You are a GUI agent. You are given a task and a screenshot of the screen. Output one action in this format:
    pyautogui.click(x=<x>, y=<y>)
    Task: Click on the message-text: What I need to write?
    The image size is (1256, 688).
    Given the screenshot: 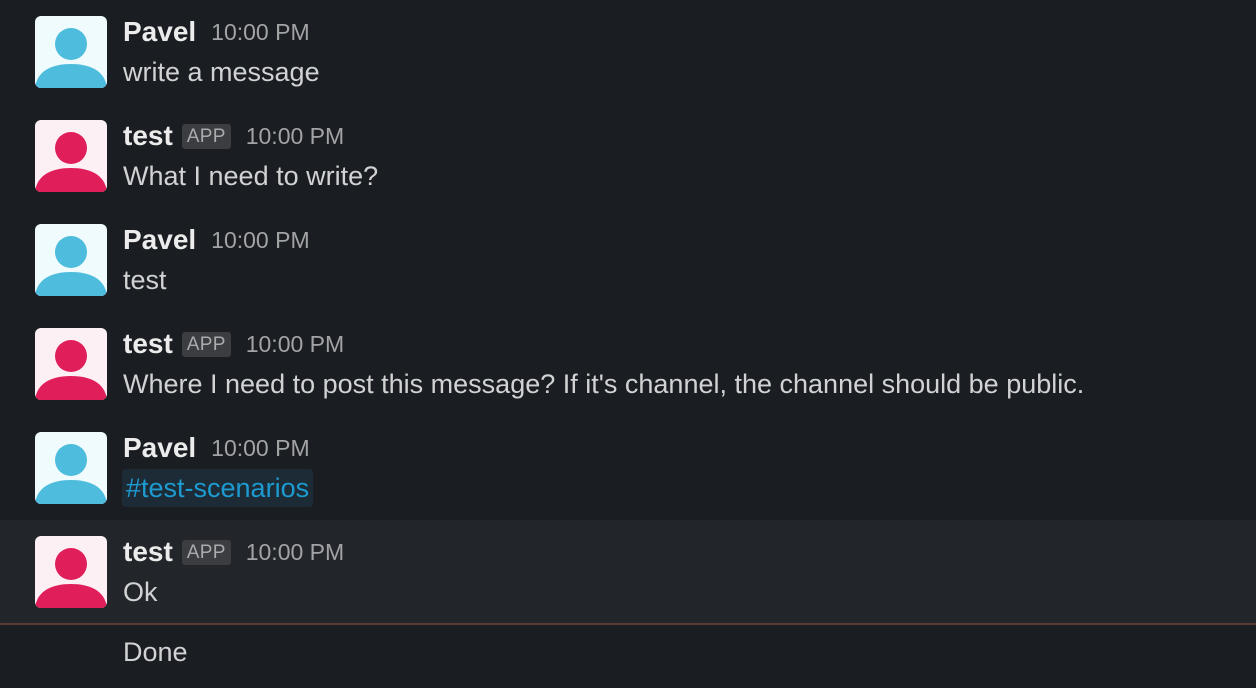 What is the action you would take?
    pyautogui.click(x=251, y=176)
    